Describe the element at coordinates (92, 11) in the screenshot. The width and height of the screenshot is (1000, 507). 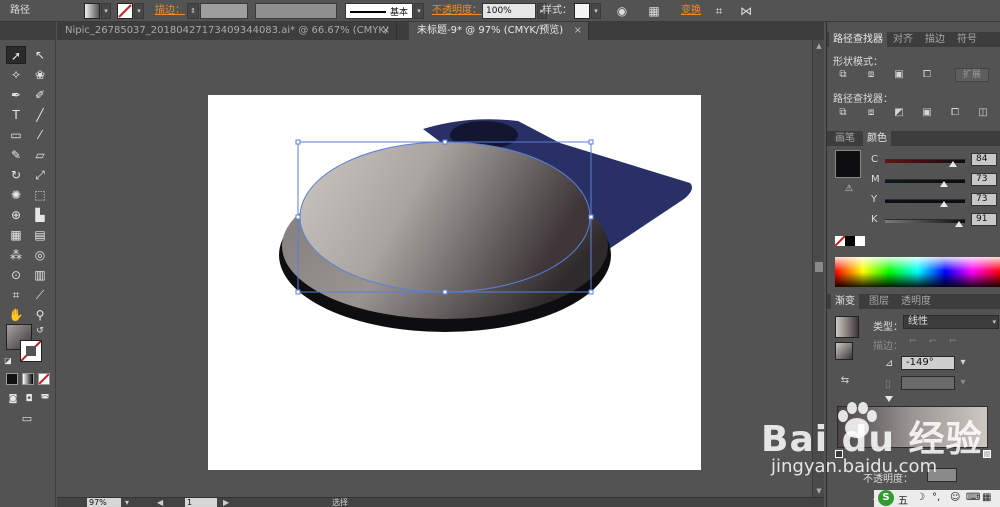
I see `fill-swatch` at that location.